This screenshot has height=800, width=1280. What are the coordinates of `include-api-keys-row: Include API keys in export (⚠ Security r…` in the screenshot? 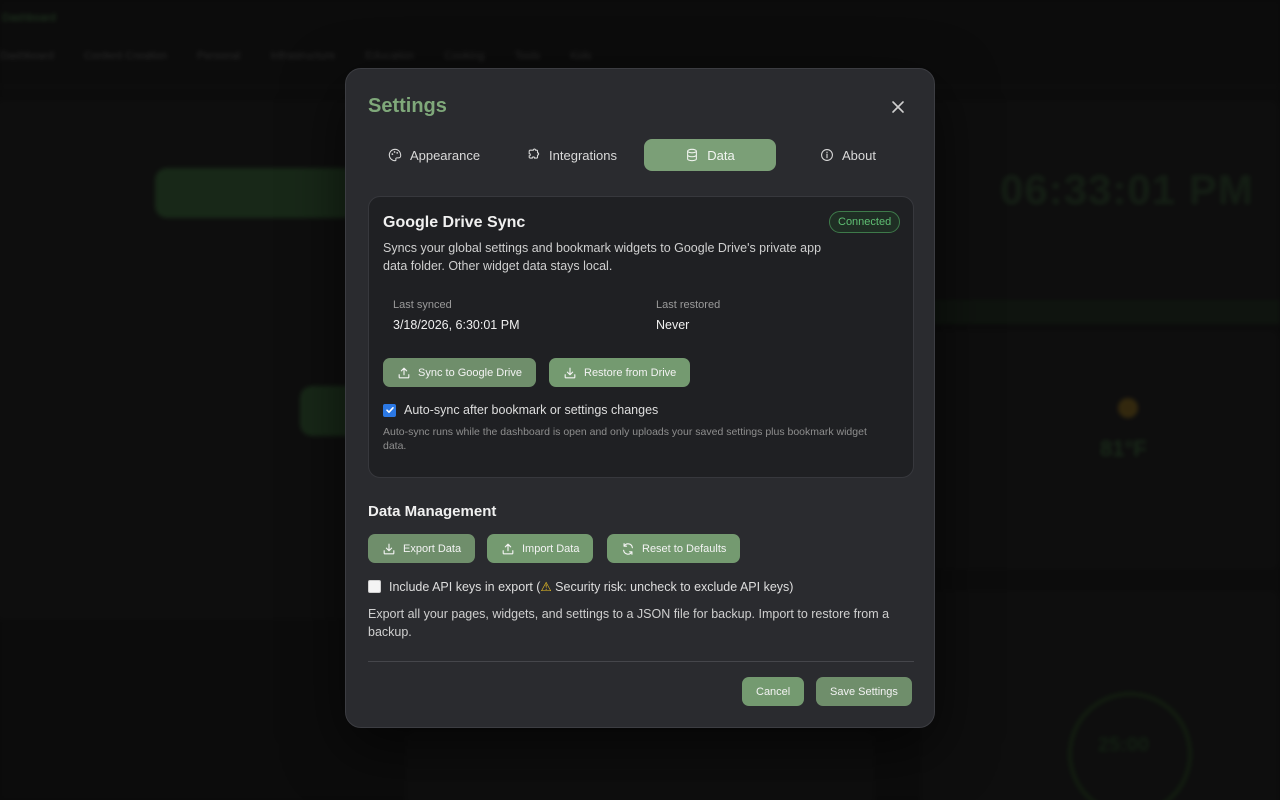 It's located at (580, 586).